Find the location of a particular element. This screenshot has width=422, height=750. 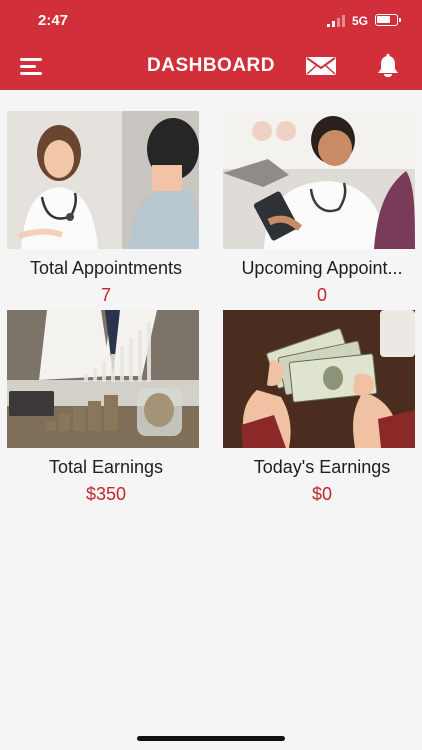

card-value: $0 is located at coordinates (322, 494).